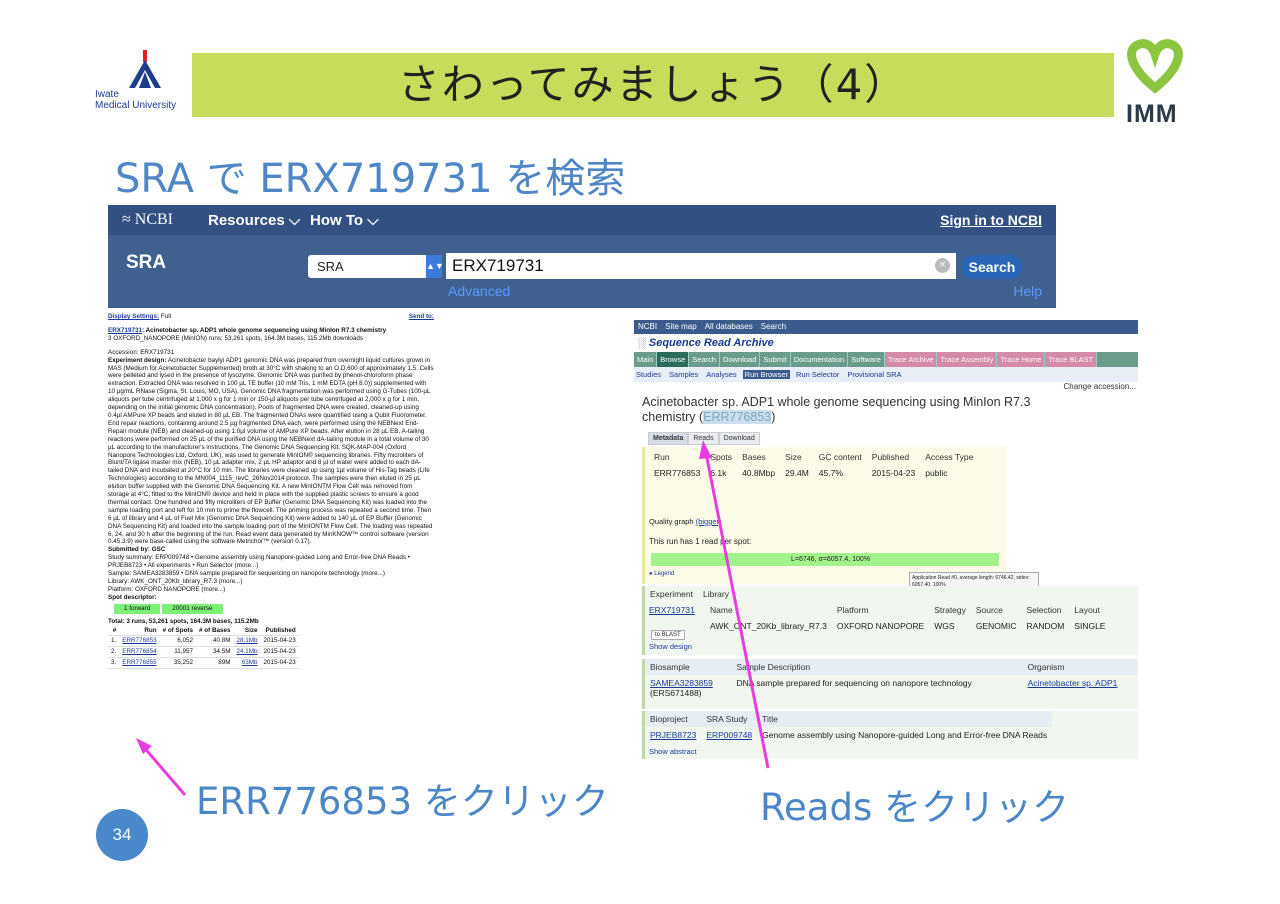  What do you see at coordinates (1071, 359) in the screenshot?
I see `tab-trace-blast: Trace BLAST` at bounding box center [1071, 359].